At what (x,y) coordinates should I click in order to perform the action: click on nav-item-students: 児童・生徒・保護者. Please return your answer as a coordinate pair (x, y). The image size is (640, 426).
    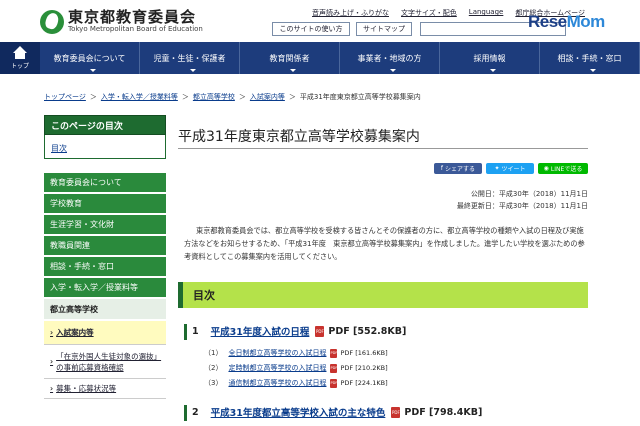
    Looking at the image, I should click on (190, 58).